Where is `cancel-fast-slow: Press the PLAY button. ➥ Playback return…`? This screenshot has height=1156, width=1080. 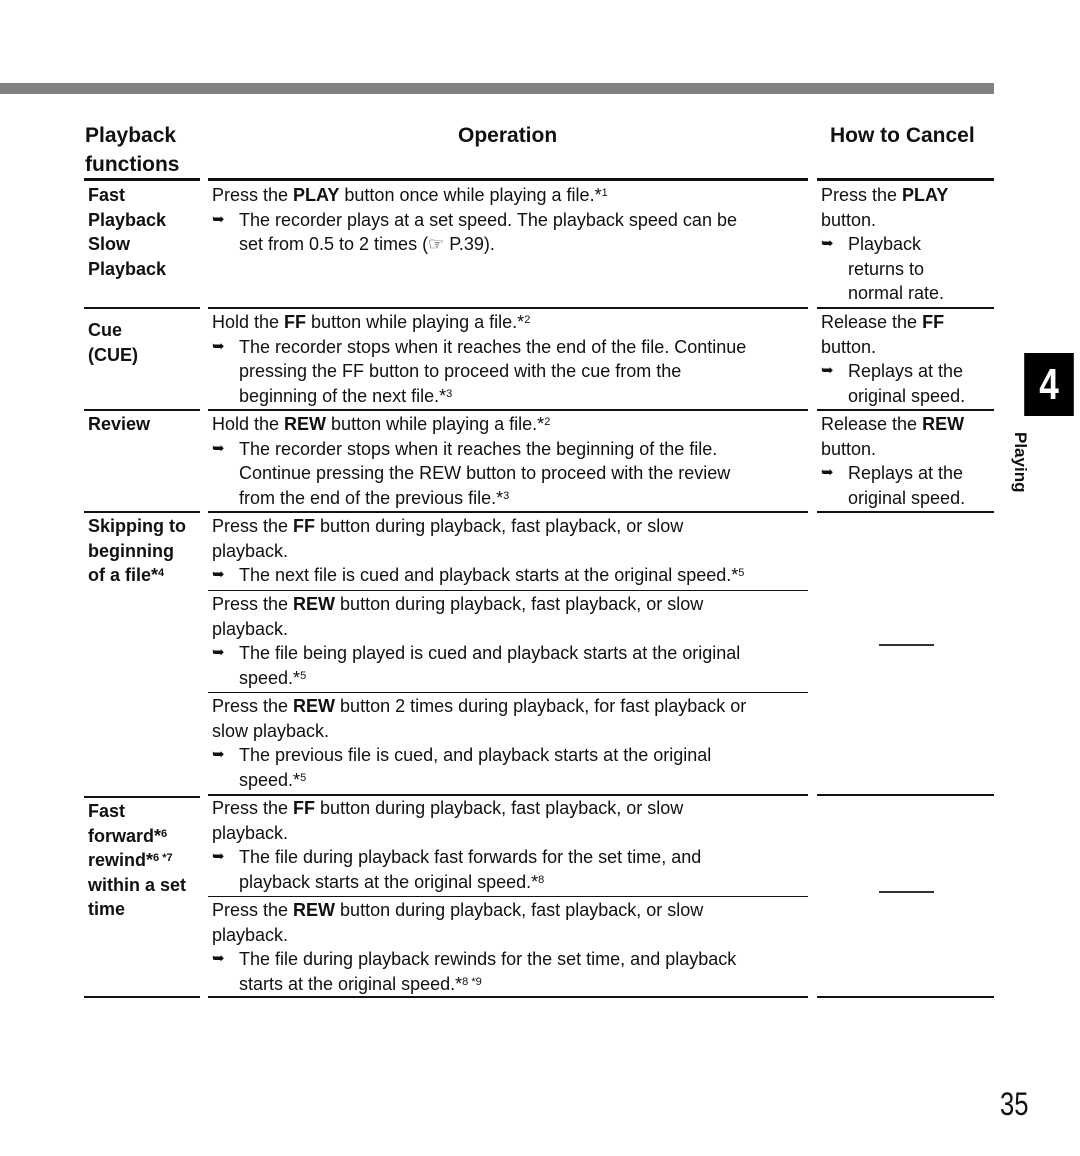
cancel-fast-slow: Press the PLAY button. ➥ Playback return… is located at coordinates (884, 244).